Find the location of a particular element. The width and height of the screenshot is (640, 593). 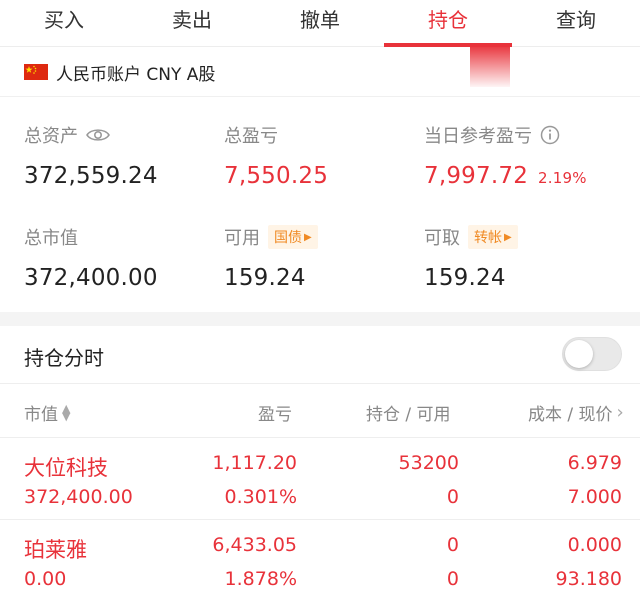

stock-pnl: 1,117.20 is located at coordinates (254, 463).